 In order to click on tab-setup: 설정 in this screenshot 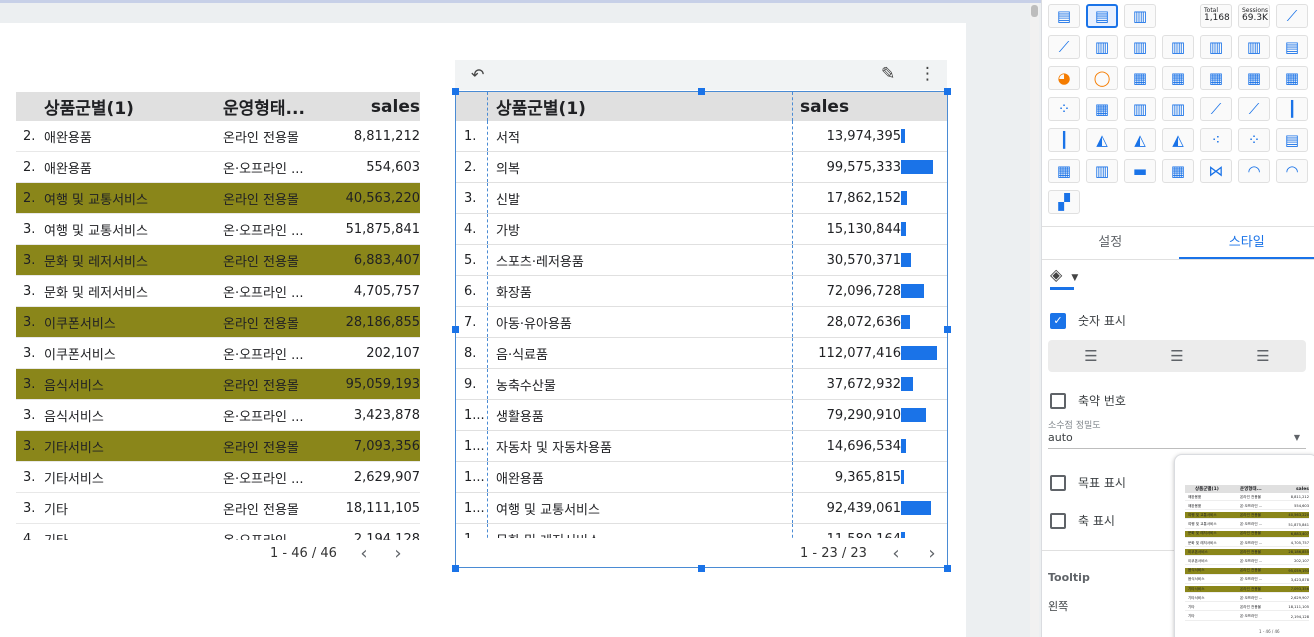, I will do `click(1110, 243)`.